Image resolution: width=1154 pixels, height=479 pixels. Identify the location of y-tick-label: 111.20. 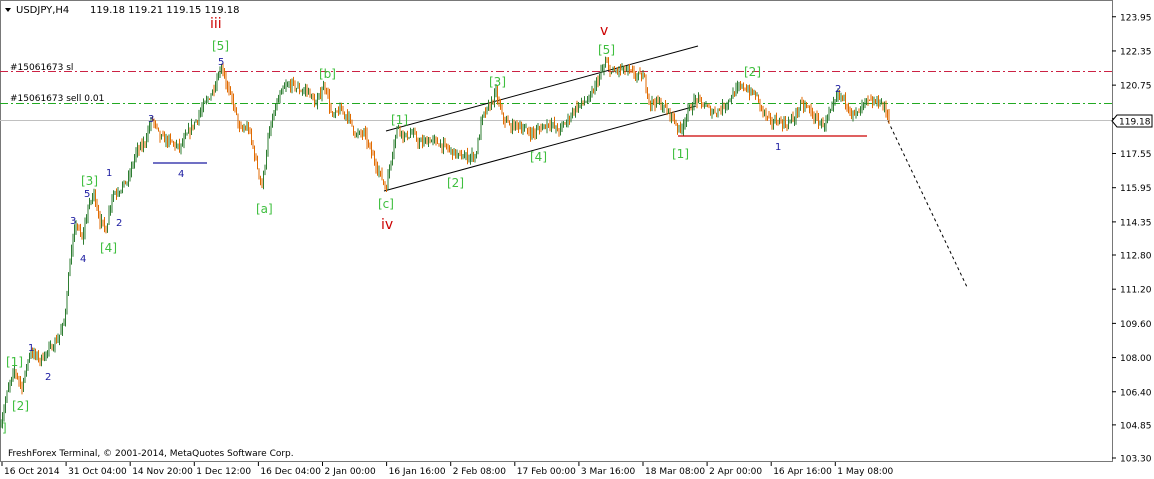
(1136, 291).